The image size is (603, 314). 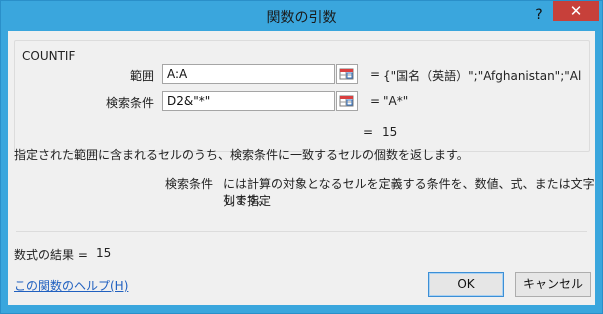 I want to click on function-description: 指定された範囲に含まれるセルのうち、検索条件に一致するセルの個数を返します。, so click(x=241, y=155).